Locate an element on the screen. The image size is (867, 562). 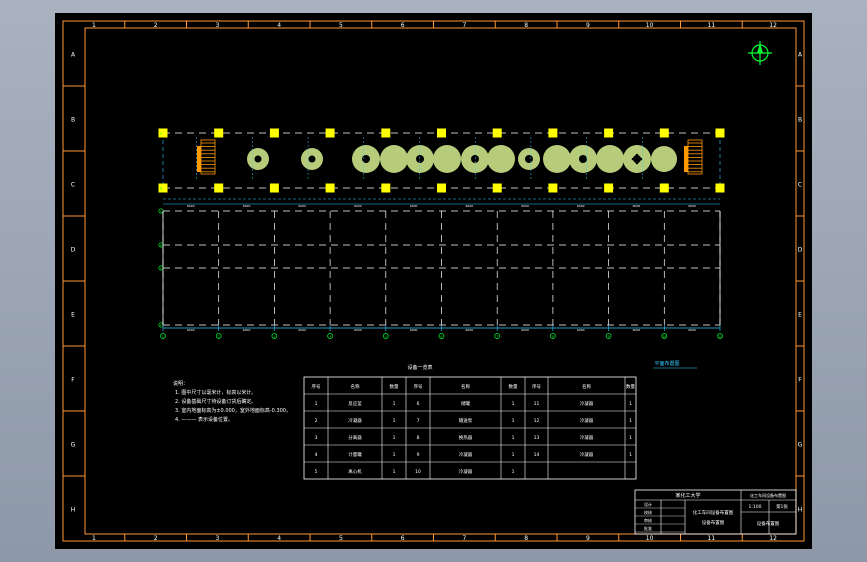
table-cell: 4 is located at coordinates (316, 455).